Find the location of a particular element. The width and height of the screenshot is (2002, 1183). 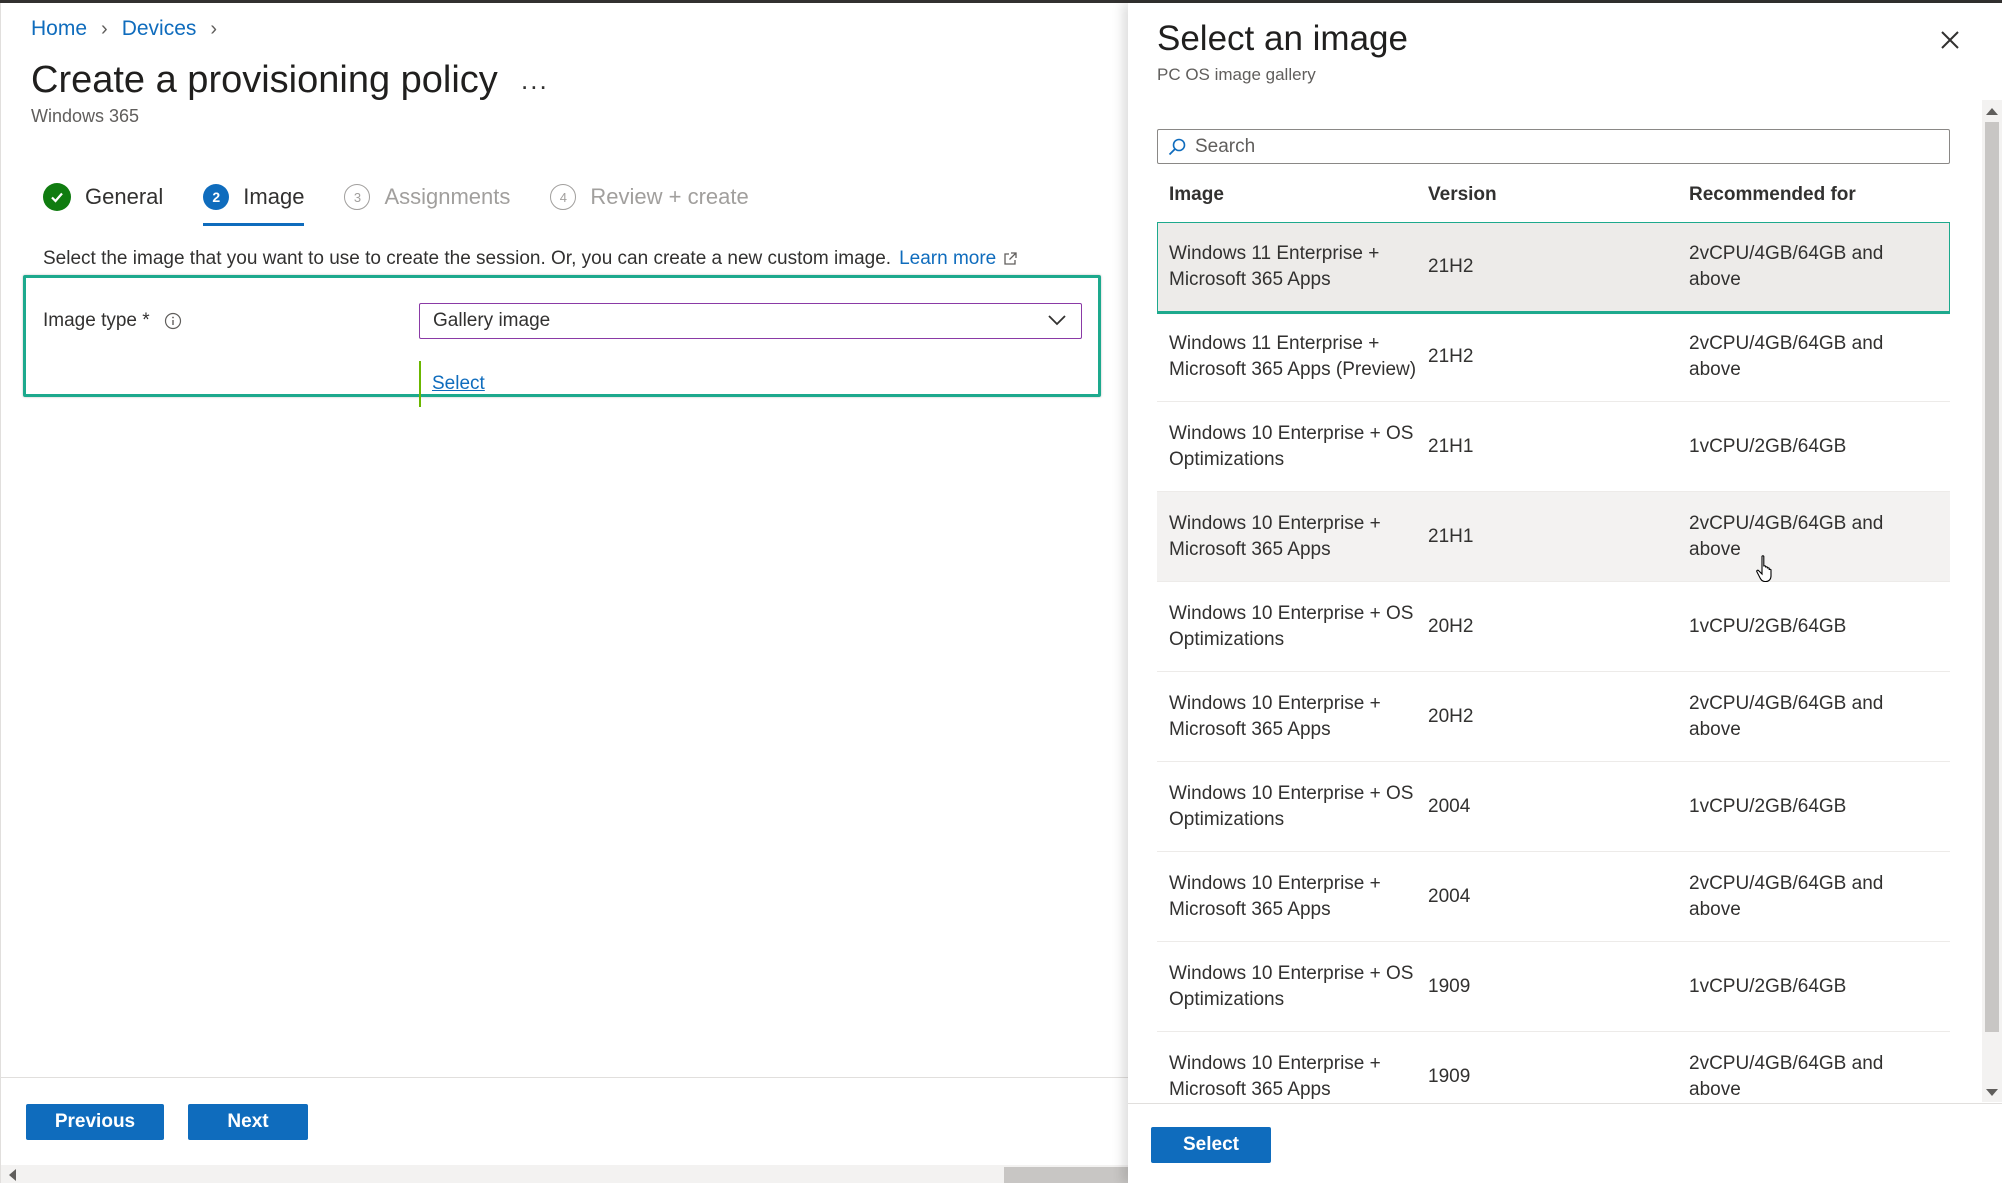

scroll-up-icon is located at coordinates (1992, 111).